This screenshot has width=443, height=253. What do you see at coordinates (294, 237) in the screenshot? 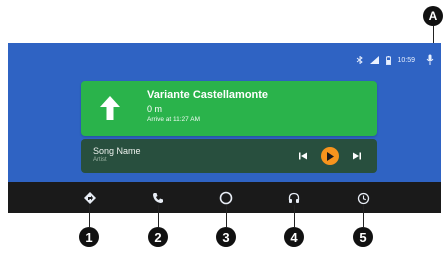
I see `callout-4: 4` at bounding box center [294, 237].